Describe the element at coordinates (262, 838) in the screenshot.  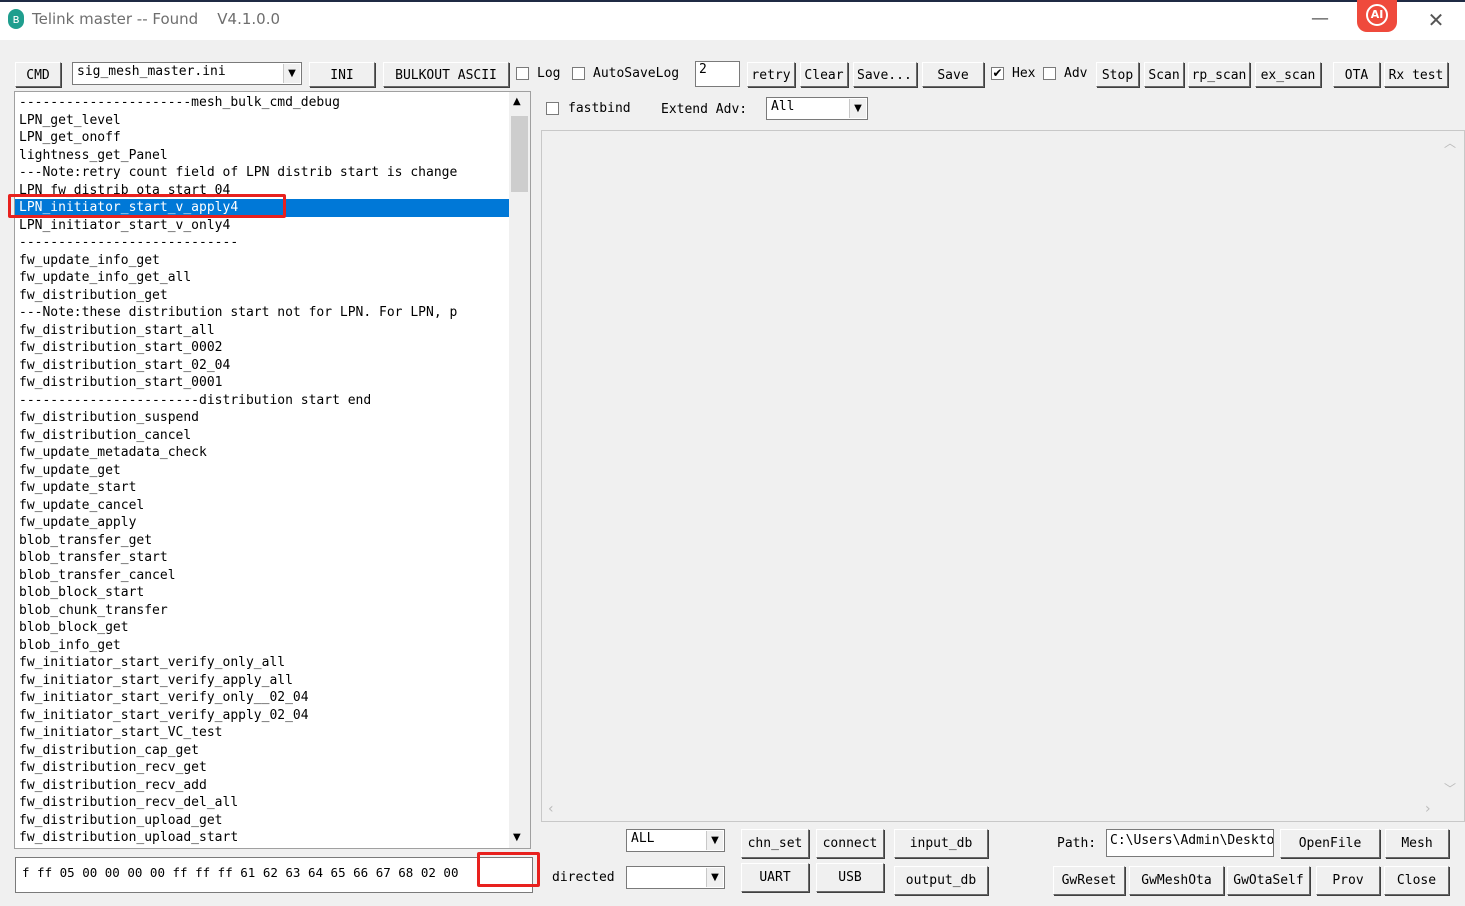
I see `list-item: fw_distribution_upload_start` at that location.